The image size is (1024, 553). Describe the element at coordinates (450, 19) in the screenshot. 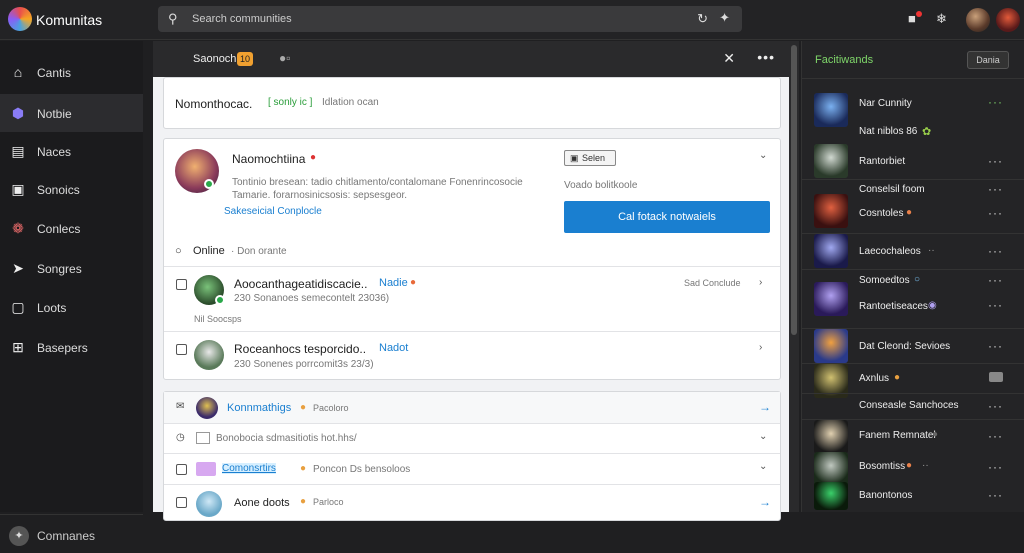

I see `search-bar: ⚲ Search communities ↻ ✦` at that location.